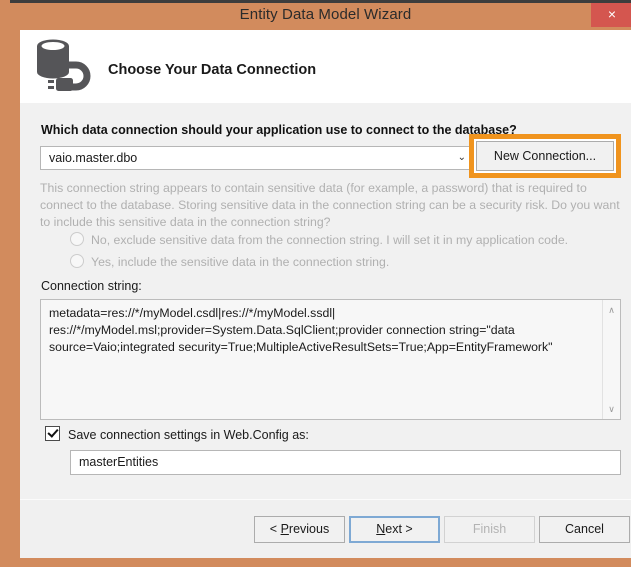  Describe the element at coordinates (381, 529) in the screenshot. I see `next-accel: N` at that location.